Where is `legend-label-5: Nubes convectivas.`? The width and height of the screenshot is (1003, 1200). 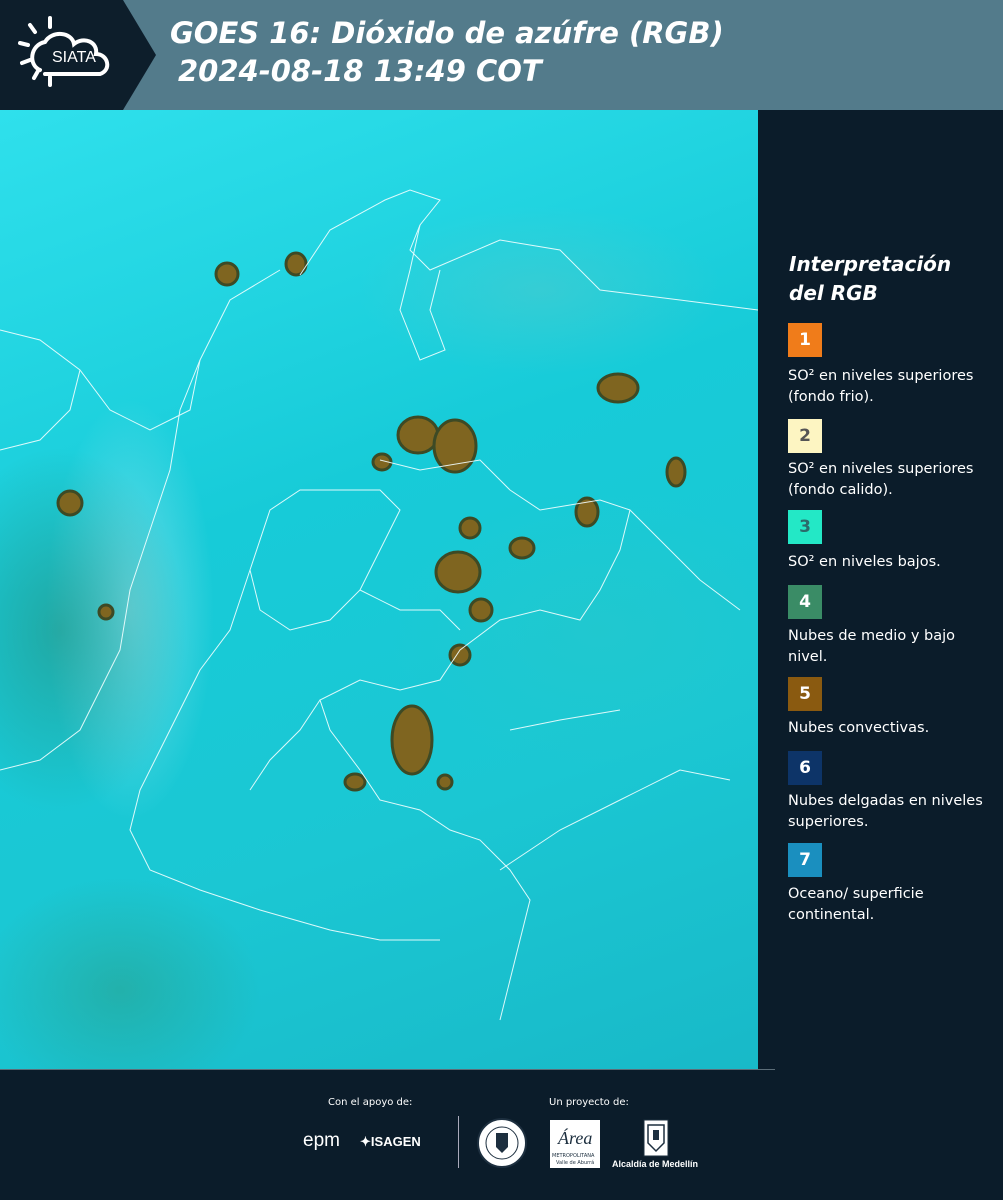 legend-label-5: Nubes convectivas. is located at coordinates (859, 728).